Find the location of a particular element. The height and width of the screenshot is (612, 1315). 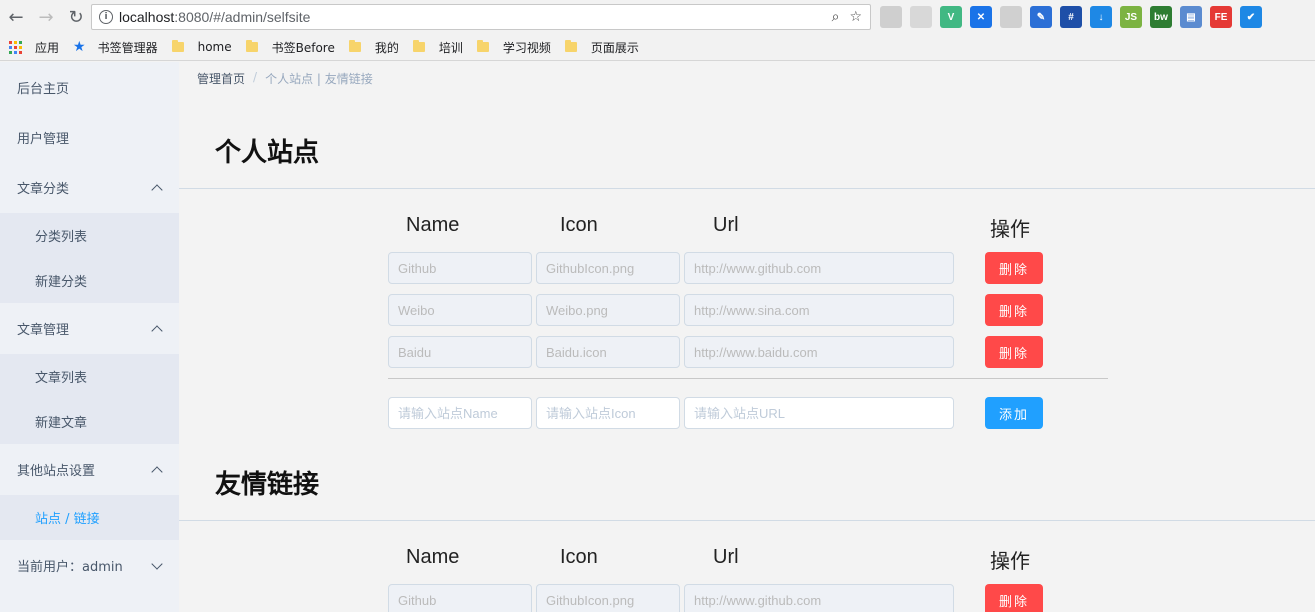

row-url-field: http://www.baidu.com is located at coordinates (819, 352).